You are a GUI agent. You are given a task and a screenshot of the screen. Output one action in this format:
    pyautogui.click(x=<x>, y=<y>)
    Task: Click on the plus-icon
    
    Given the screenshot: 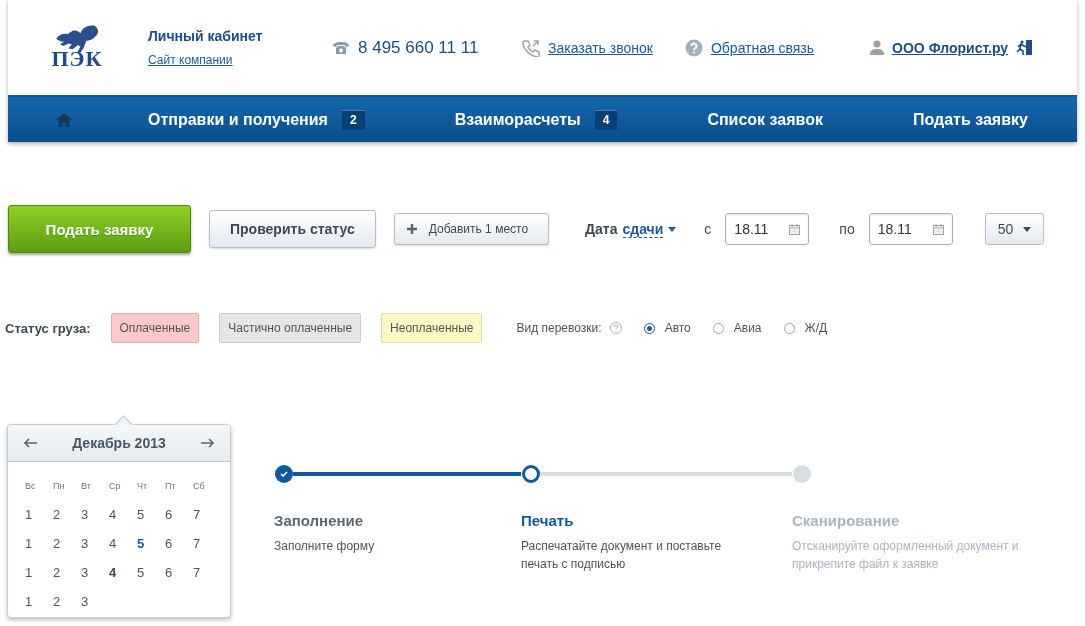 What is the action you would take?
    pyautogui.click(x=411, y=229)
    